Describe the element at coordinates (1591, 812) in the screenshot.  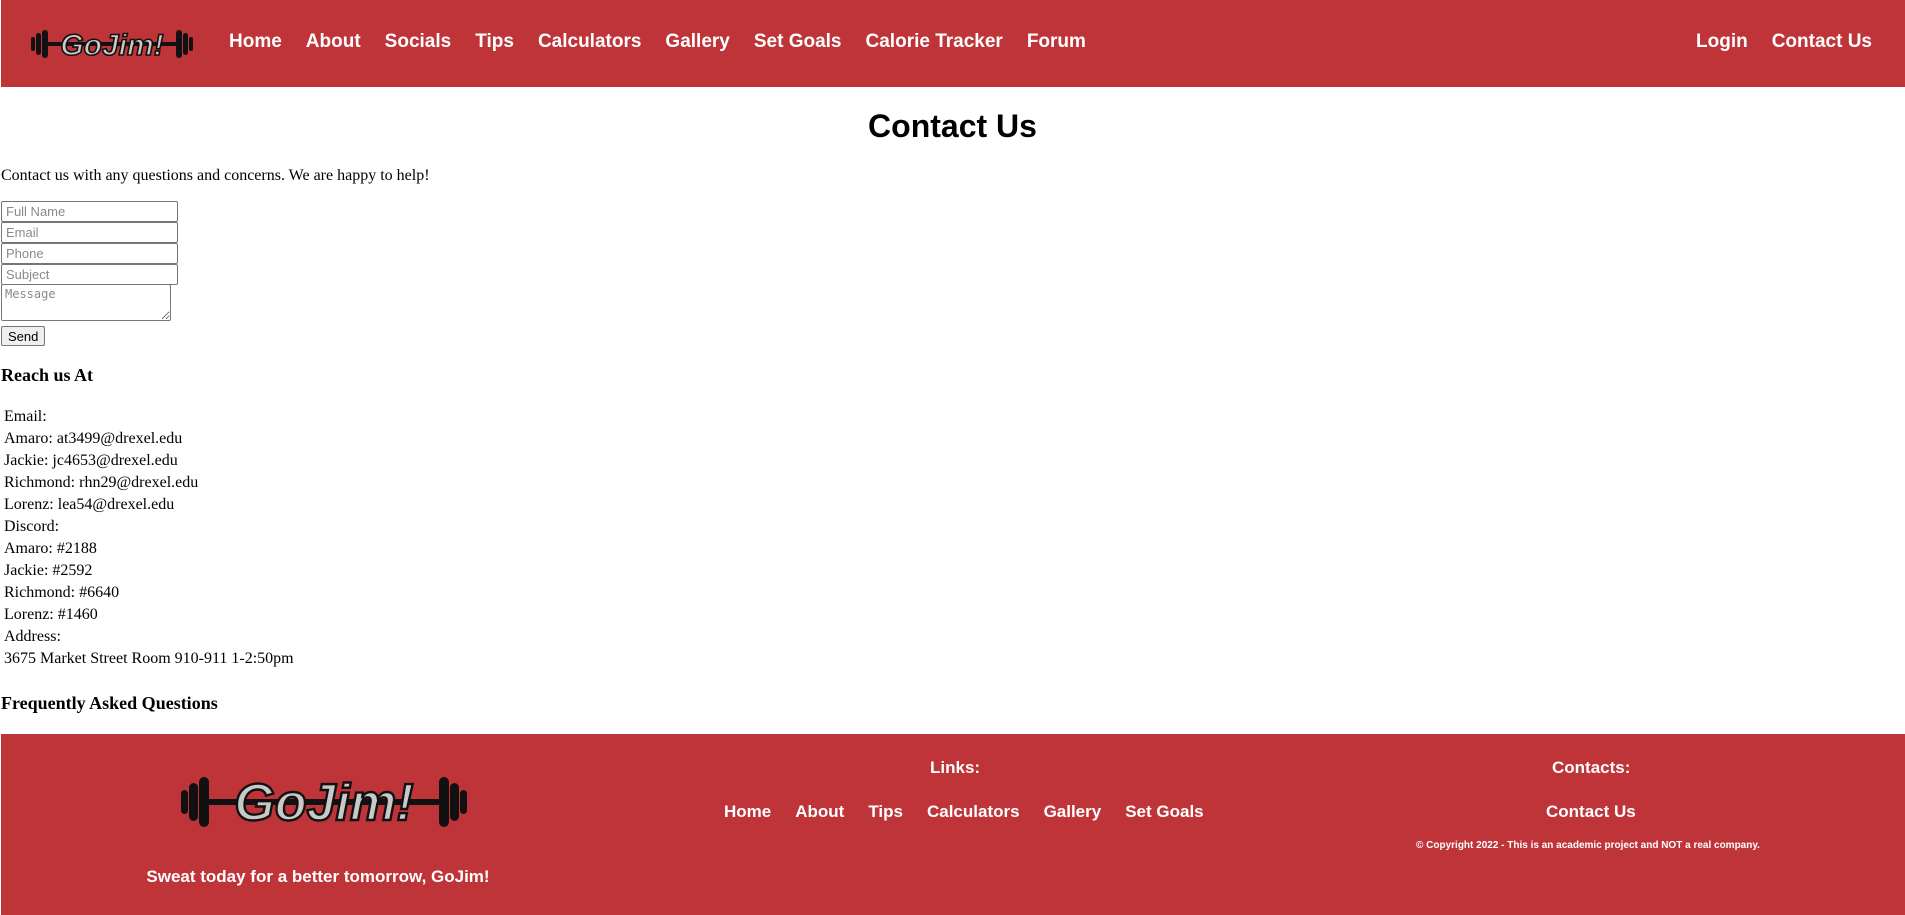
I see `footer-contact-us-link: Contact Us` at that location.